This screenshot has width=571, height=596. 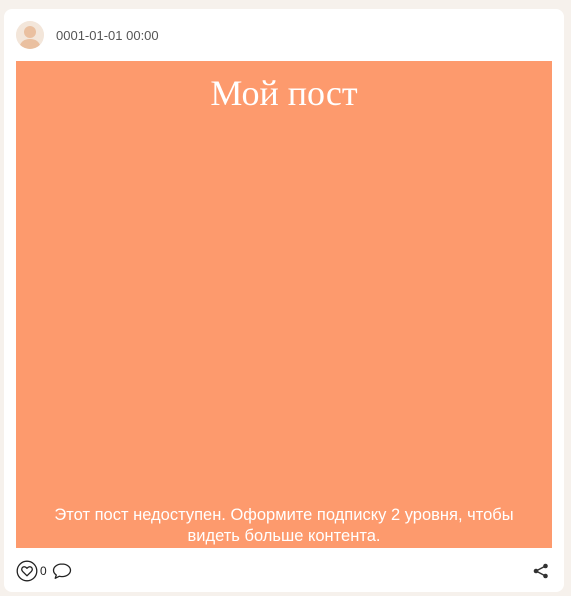 What do you see at coordinates (107, 35) in the screenshot?
I see `post-timestamp: 0001-01-01 00:00` at bounding box center [107, 35].